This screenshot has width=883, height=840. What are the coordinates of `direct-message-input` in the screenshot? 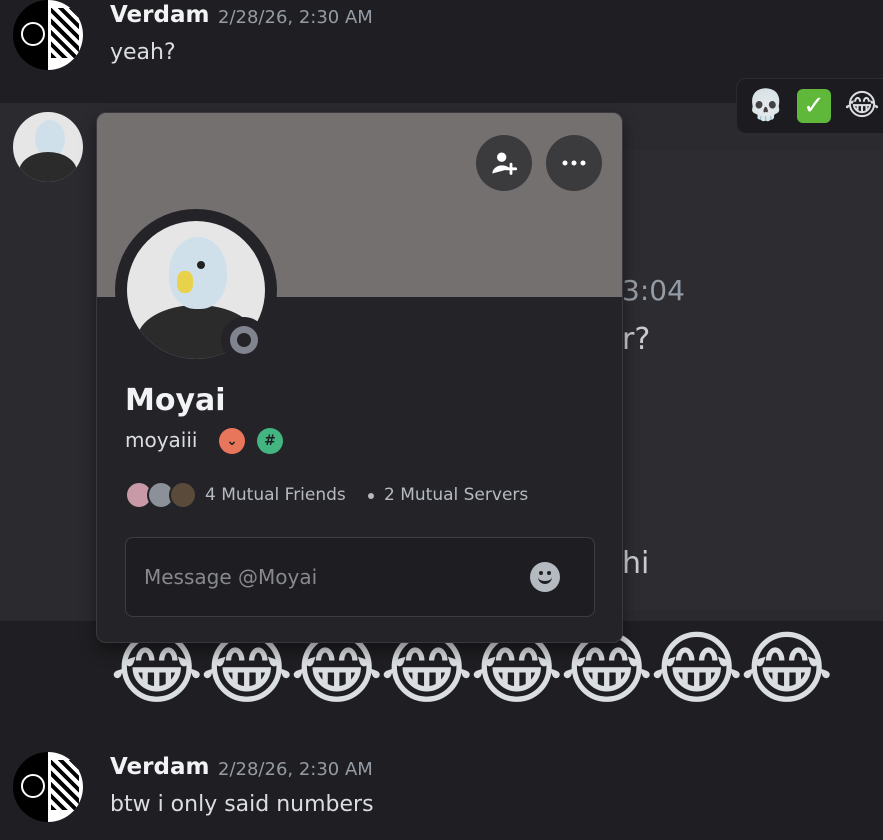 It's located at (334, 577).